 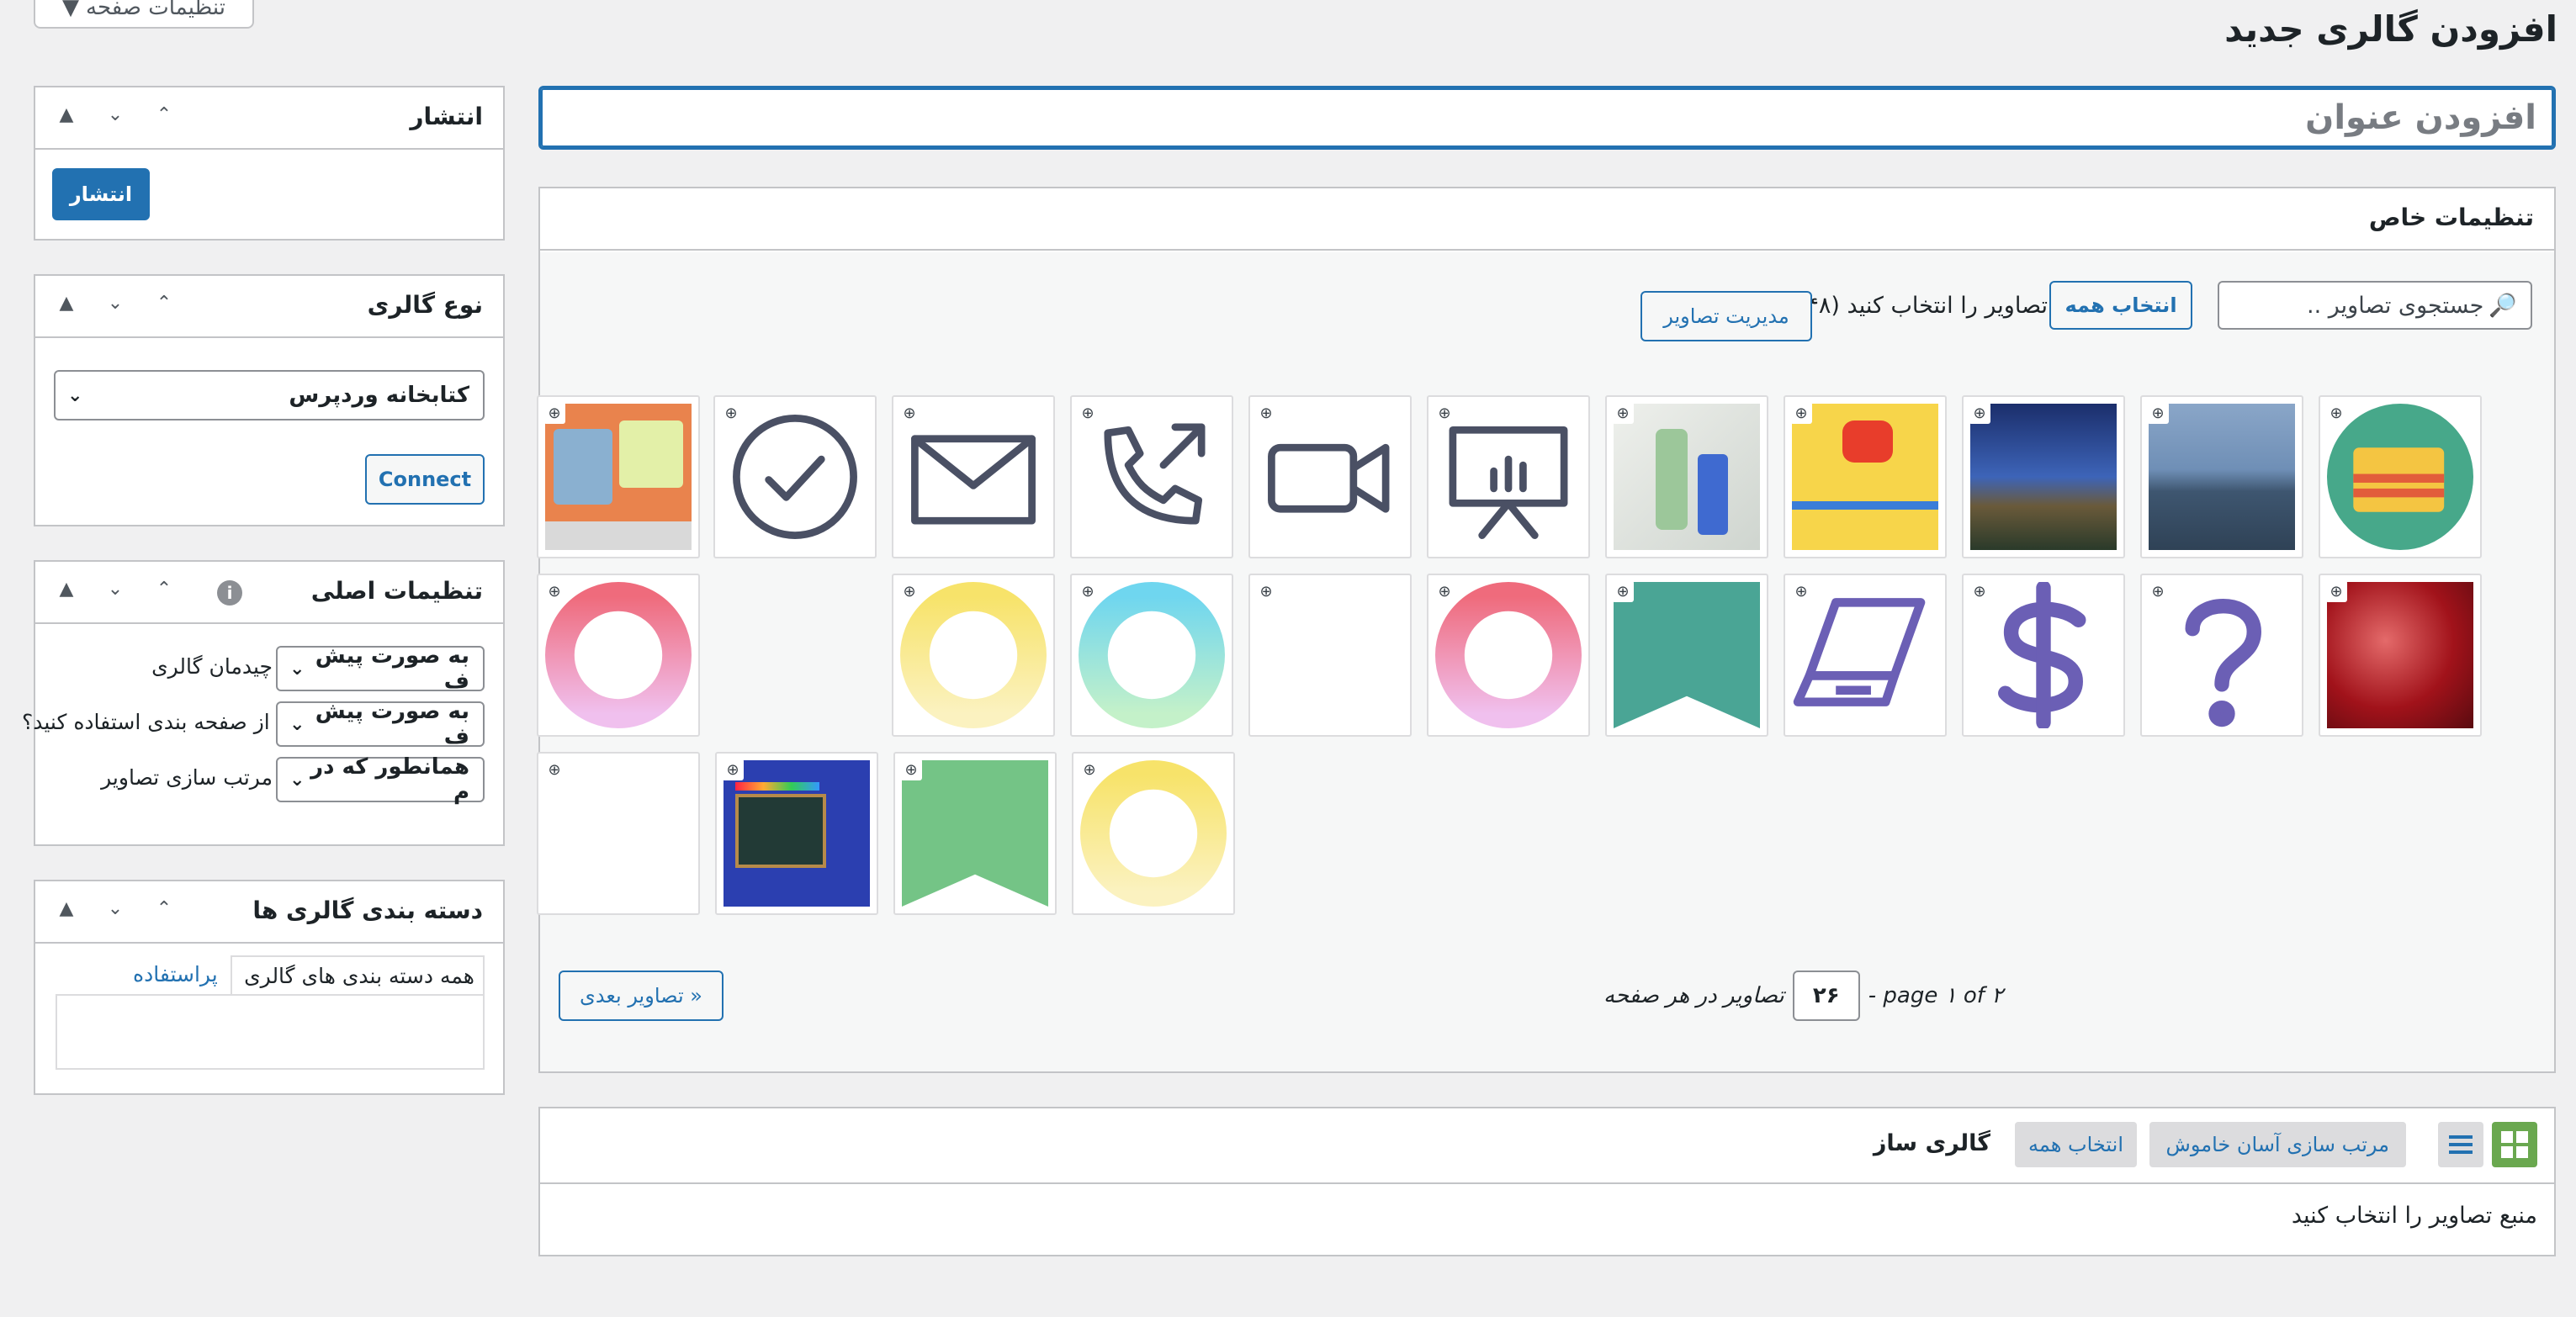 I want to click on image-tile-city-photo: ⊕, so click(x=2221, y=476).